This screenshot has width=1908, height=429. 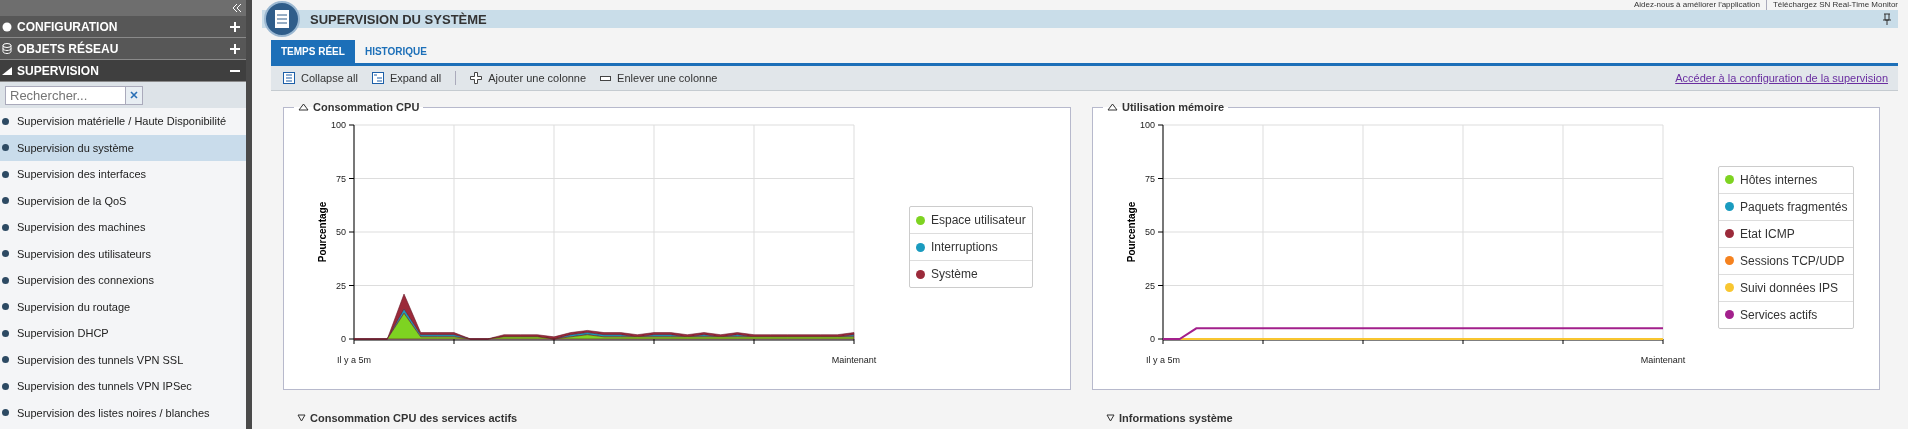 What do you see at coordinates (954, 274) in the screenshot?
I see `legend-label: Système` at bounding box center [954, 274].